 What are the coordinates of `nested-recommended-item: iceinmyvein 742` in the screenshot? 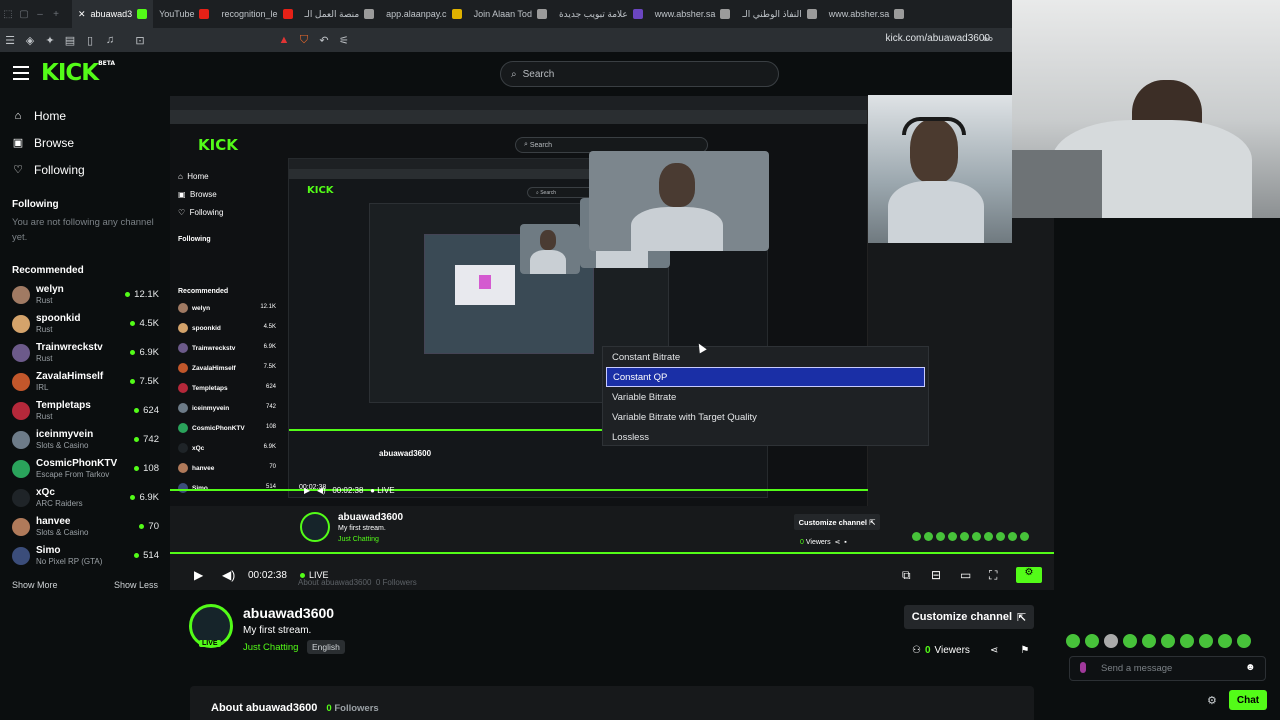 It's located at (227, 408).